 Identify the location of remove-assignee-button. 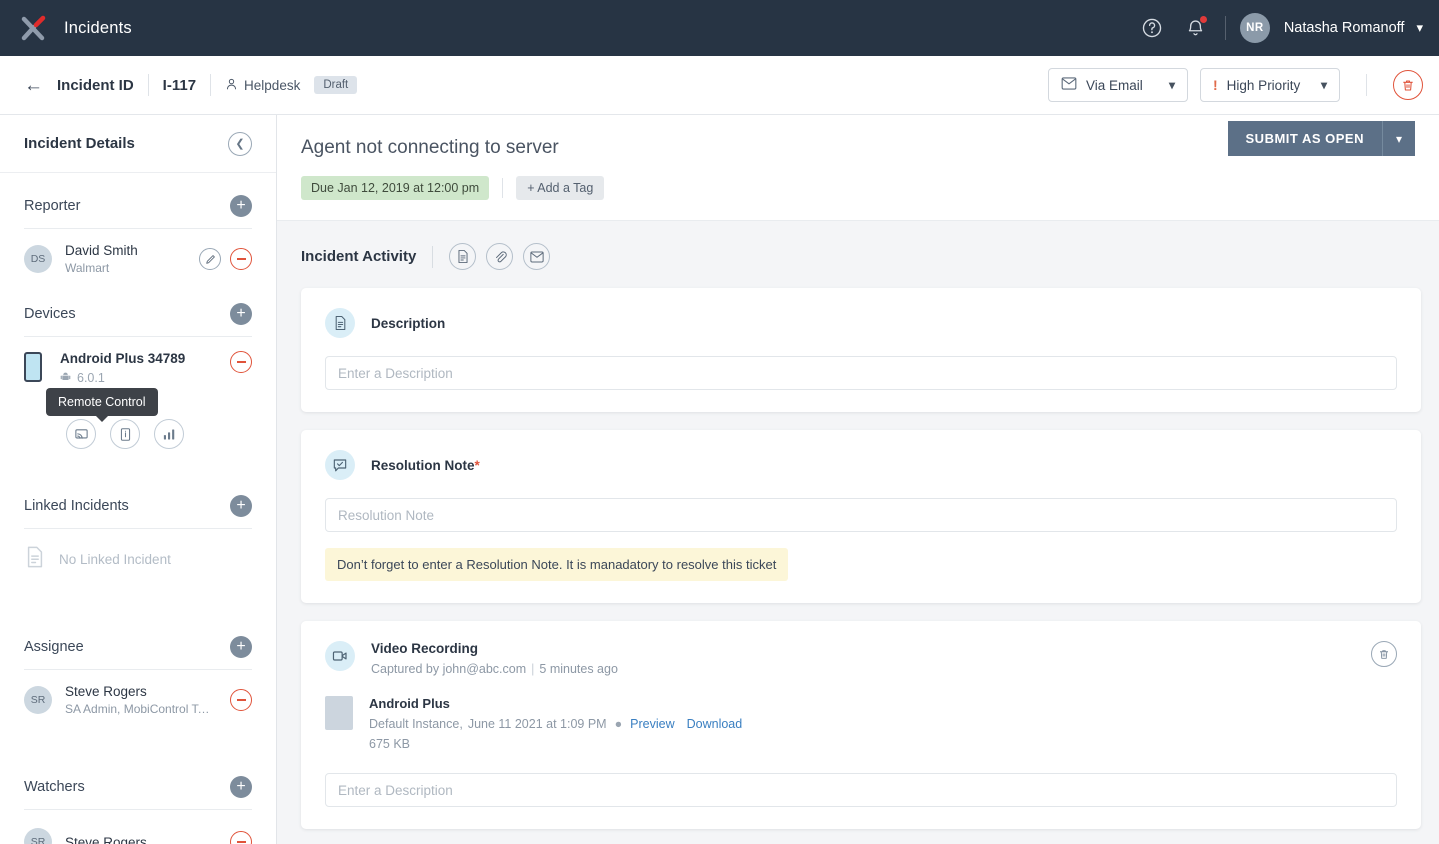
(241, 700).